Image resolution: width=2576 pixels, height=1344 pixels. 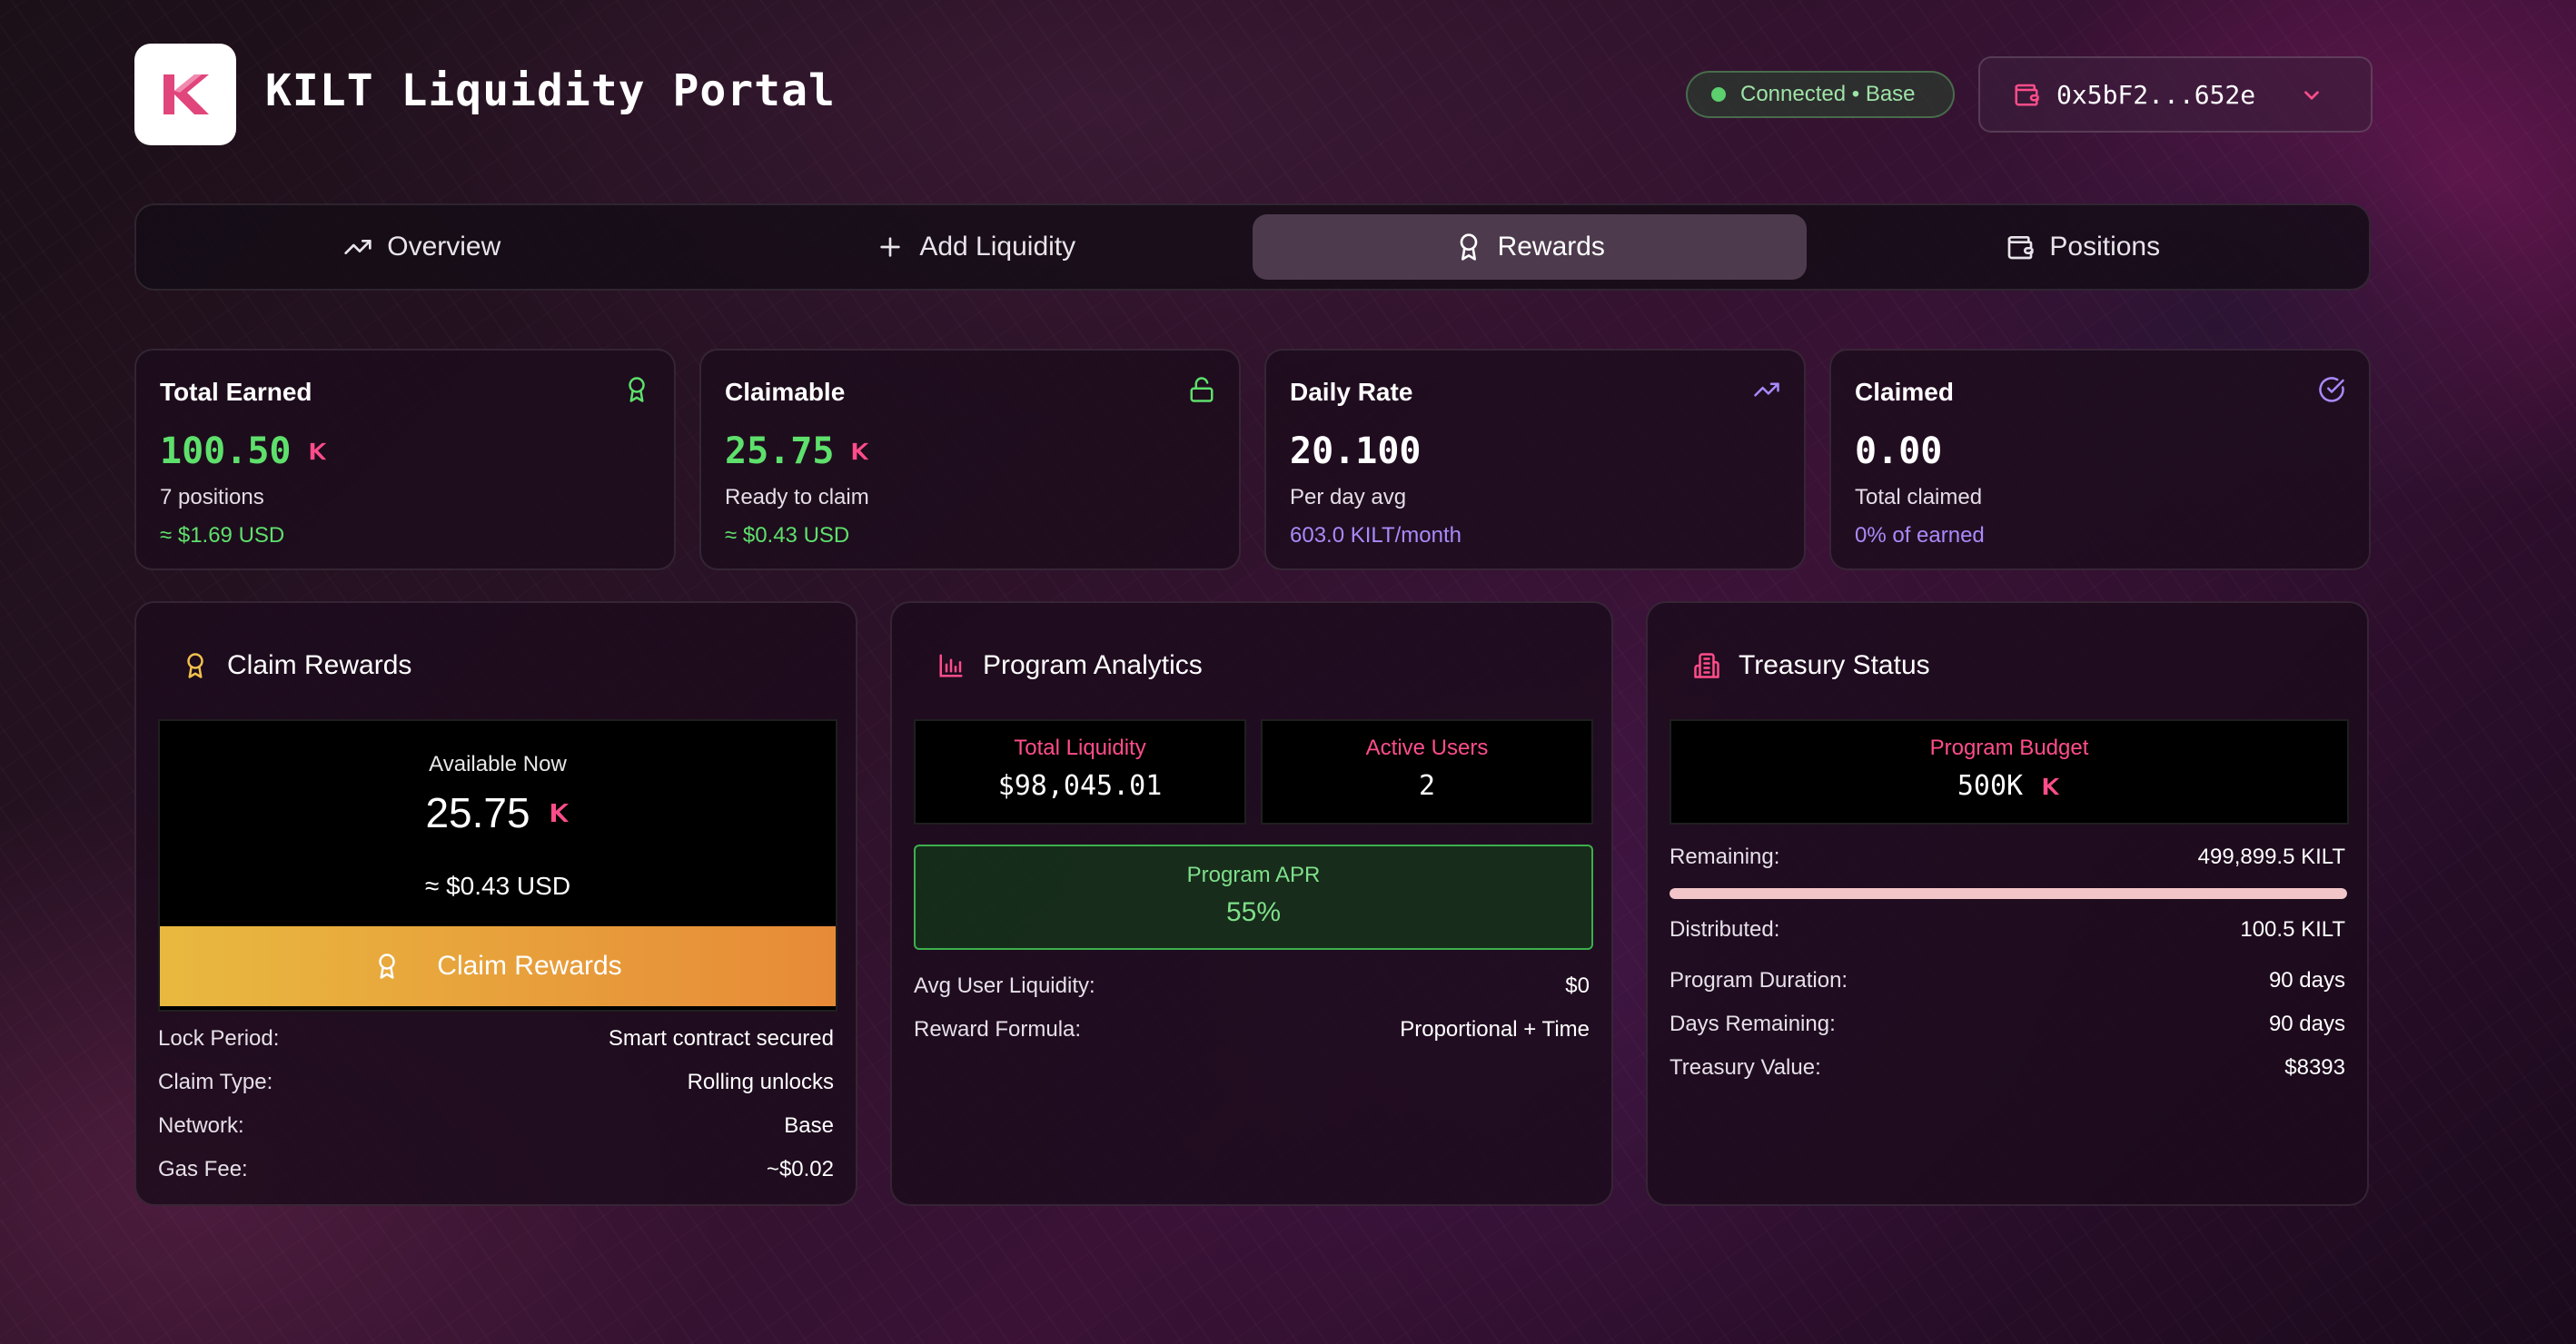 What do you see at coordinates (1080, 786) in the screenshot?
I see `total-liquidity-value: $98,045.01` at bounding box center [1080, 786].